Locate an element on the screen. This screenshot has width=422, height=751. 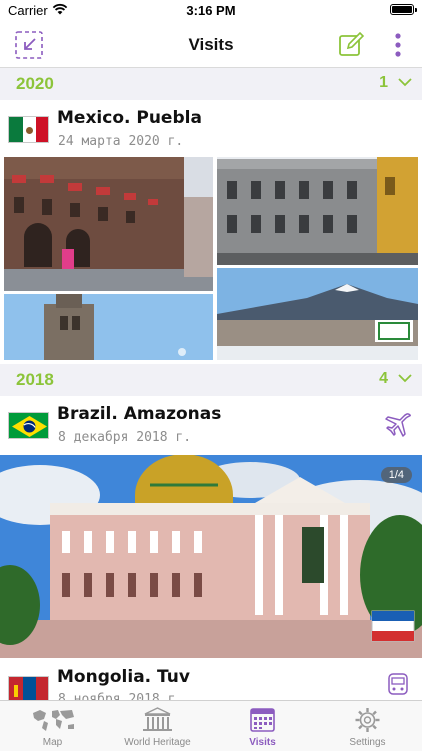
photo-counter-badge: 1/4 is located at coordinates (396, 475).